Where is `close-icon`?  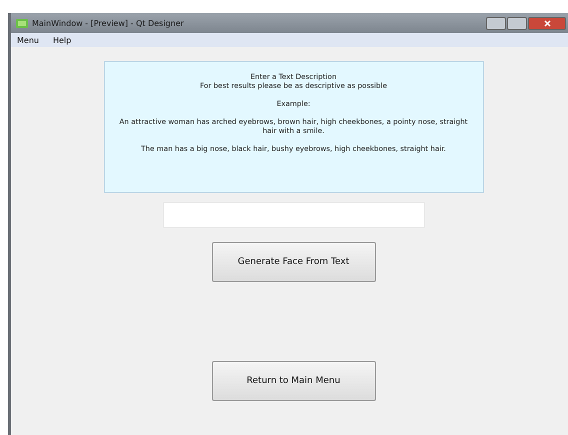
close-icon is located at coordinates (547, 23).